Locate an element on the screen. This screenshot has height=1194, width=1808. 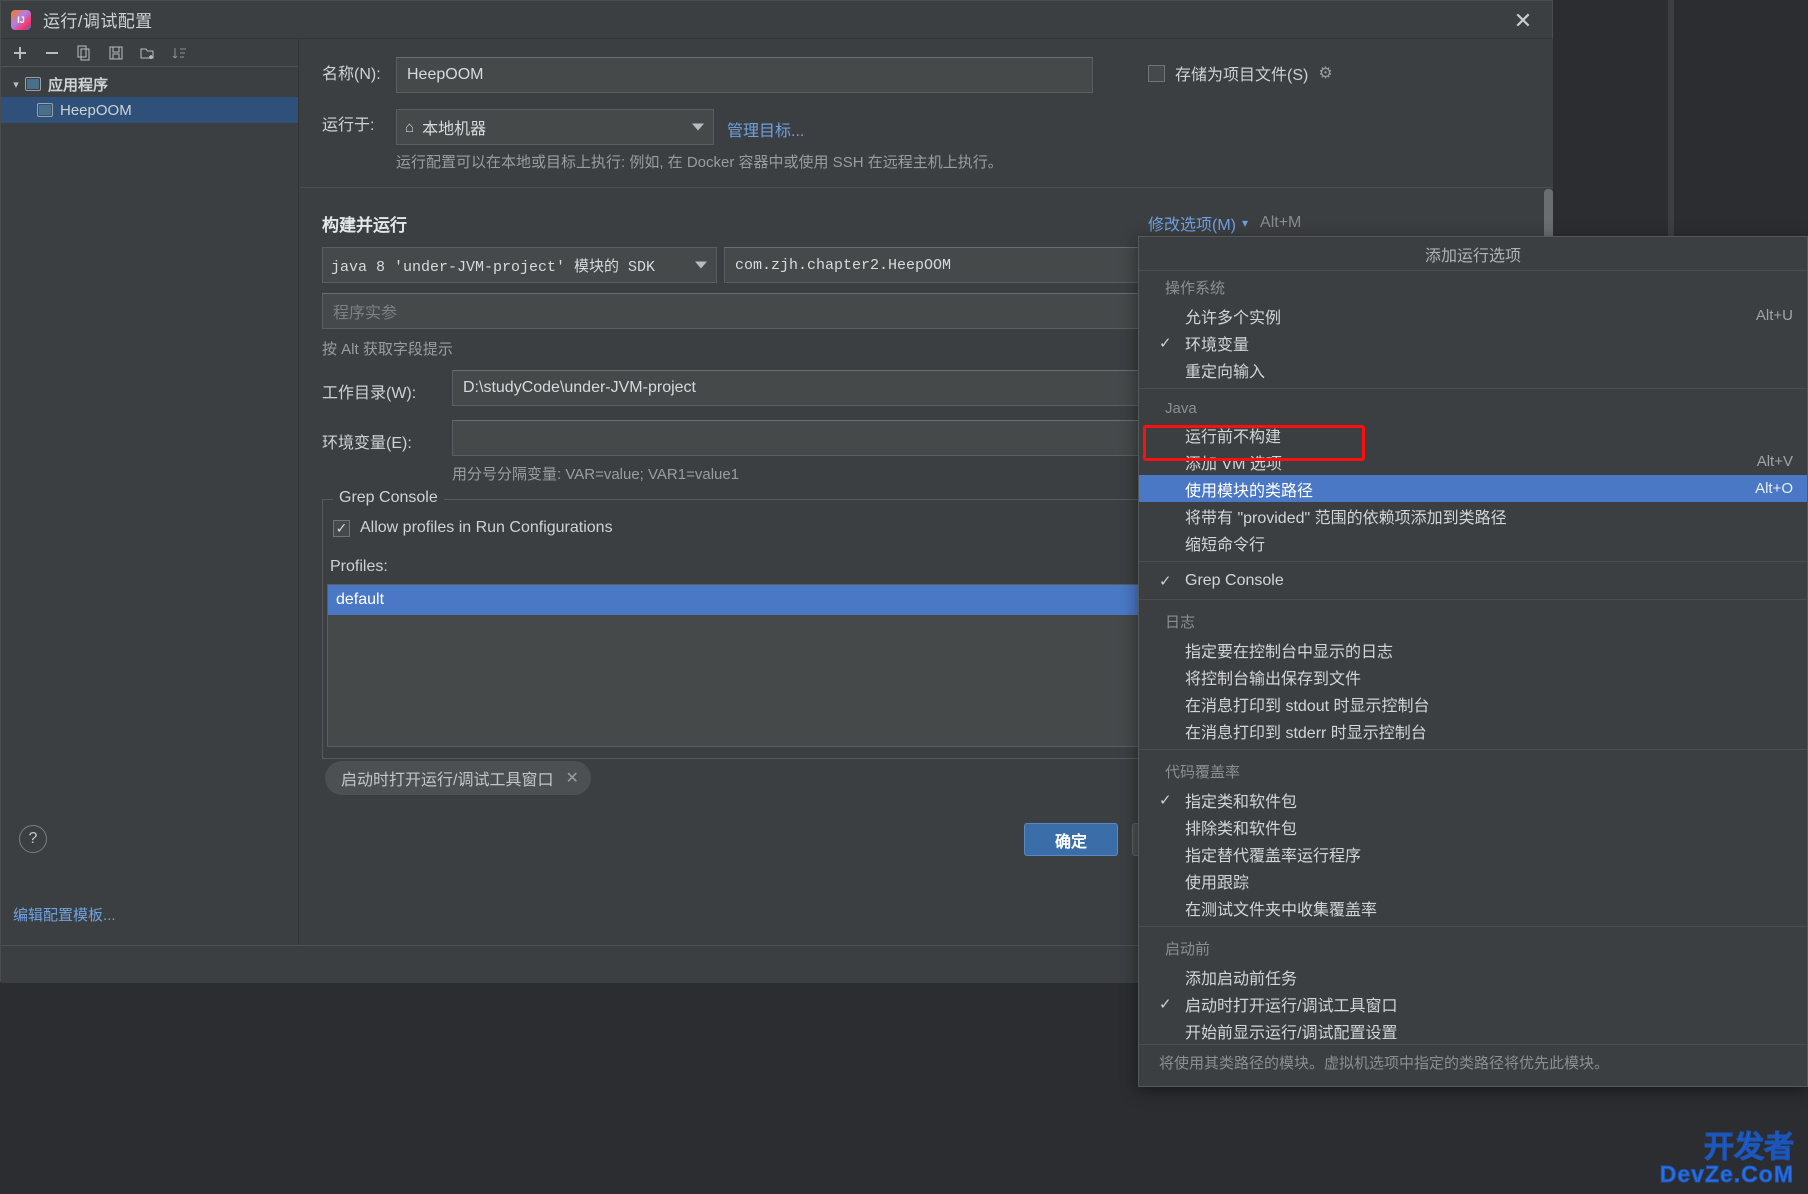
menu-item-collect-coverage-in-test-folders: 在测试文件夹中收集覆盖率 is located at coordinates (1473, 907).